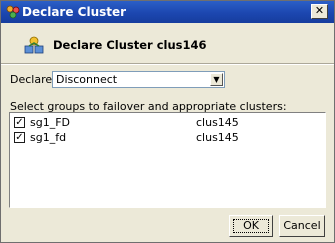  I want to click on ok-button: OK, so click(251, 226).